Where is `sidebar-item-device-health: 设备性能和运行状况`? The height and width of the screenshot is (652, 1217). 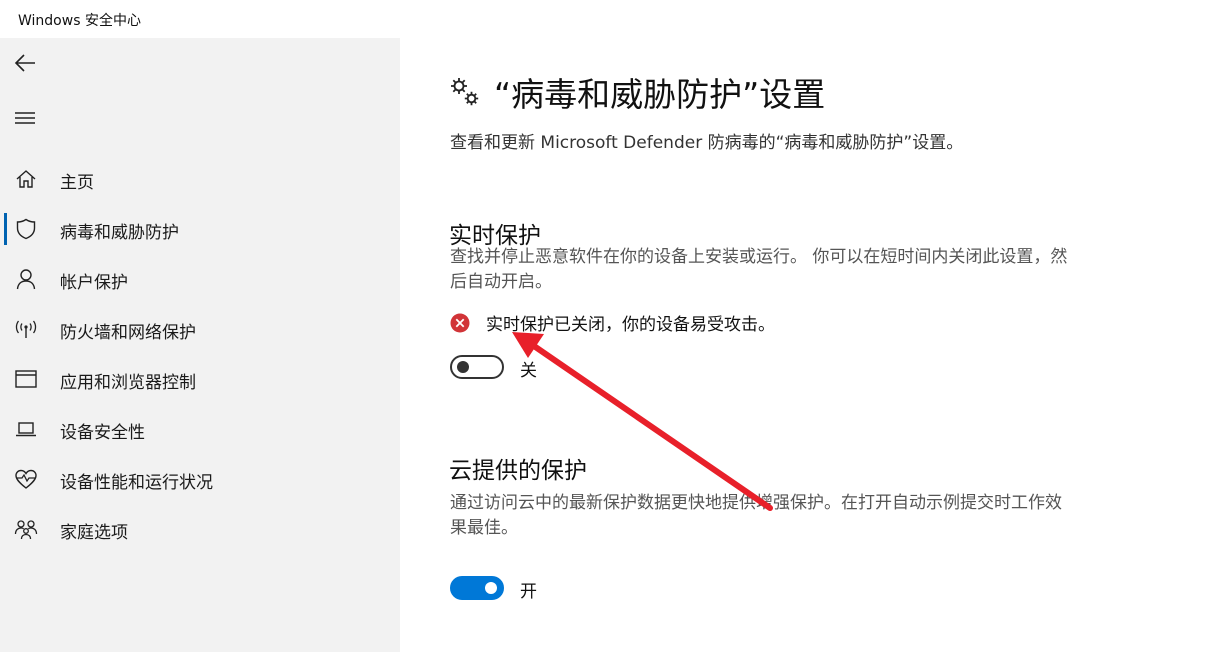
sidebar-item-device-health: 设备性能和运行状况 is located at coordinates (200, 479).